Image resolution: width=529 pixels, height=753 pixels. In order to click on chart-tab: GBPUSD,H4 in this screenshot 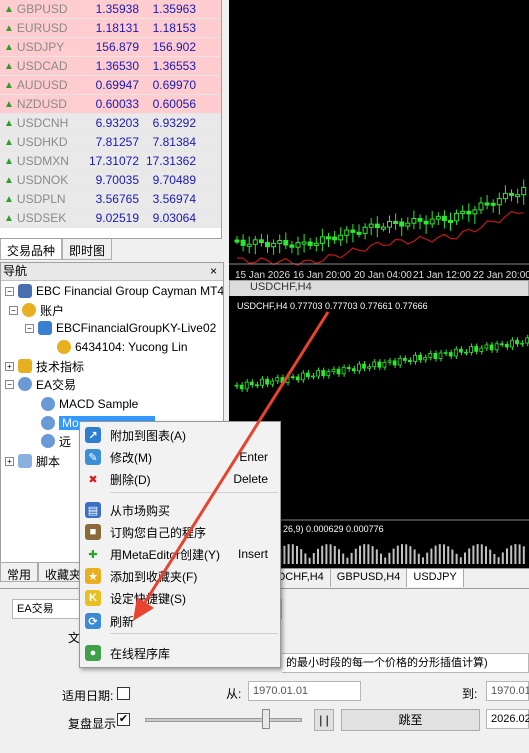, I will do `click(369, 578)`.